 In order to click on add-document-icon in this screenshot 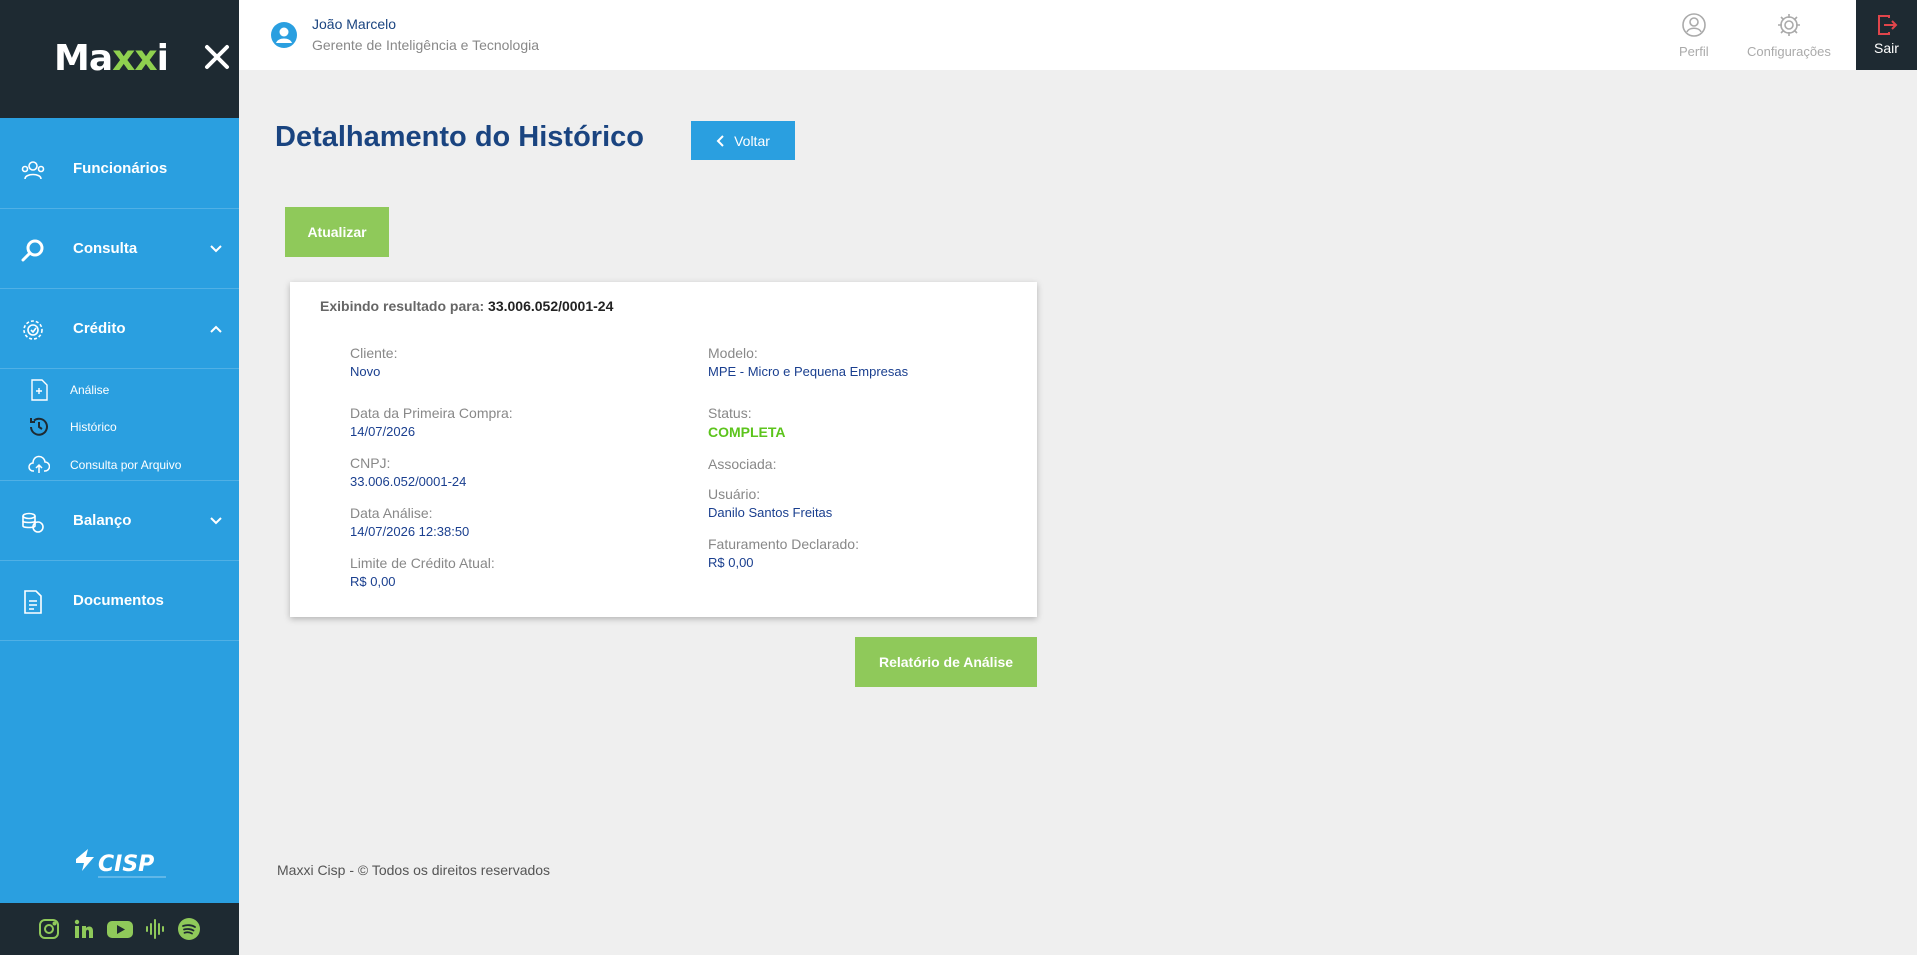, I will do `click(39, 390)`.